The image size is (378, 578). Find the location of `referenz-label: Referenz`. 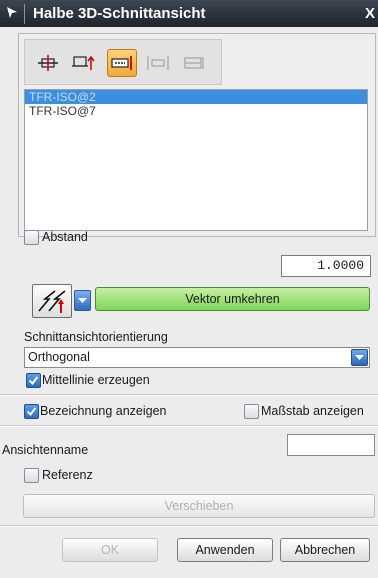

referenz-label: Referenz is located at coordinates (67, 475).